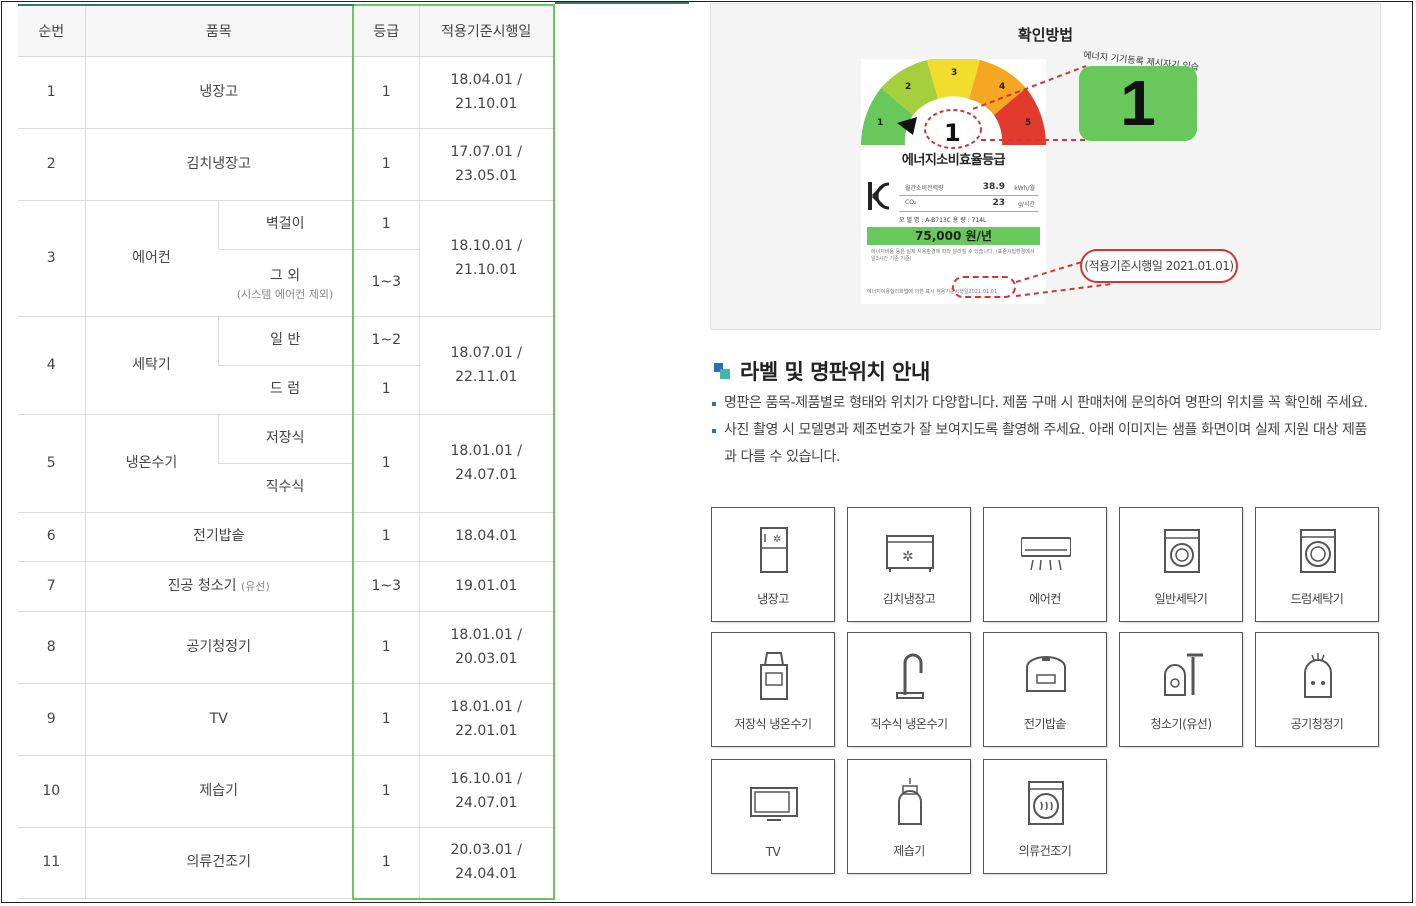  Describe the element at coordinates (486, 647) in the screenshot. I see `row-date: 18.01.01 / 20.03.01` at that location.